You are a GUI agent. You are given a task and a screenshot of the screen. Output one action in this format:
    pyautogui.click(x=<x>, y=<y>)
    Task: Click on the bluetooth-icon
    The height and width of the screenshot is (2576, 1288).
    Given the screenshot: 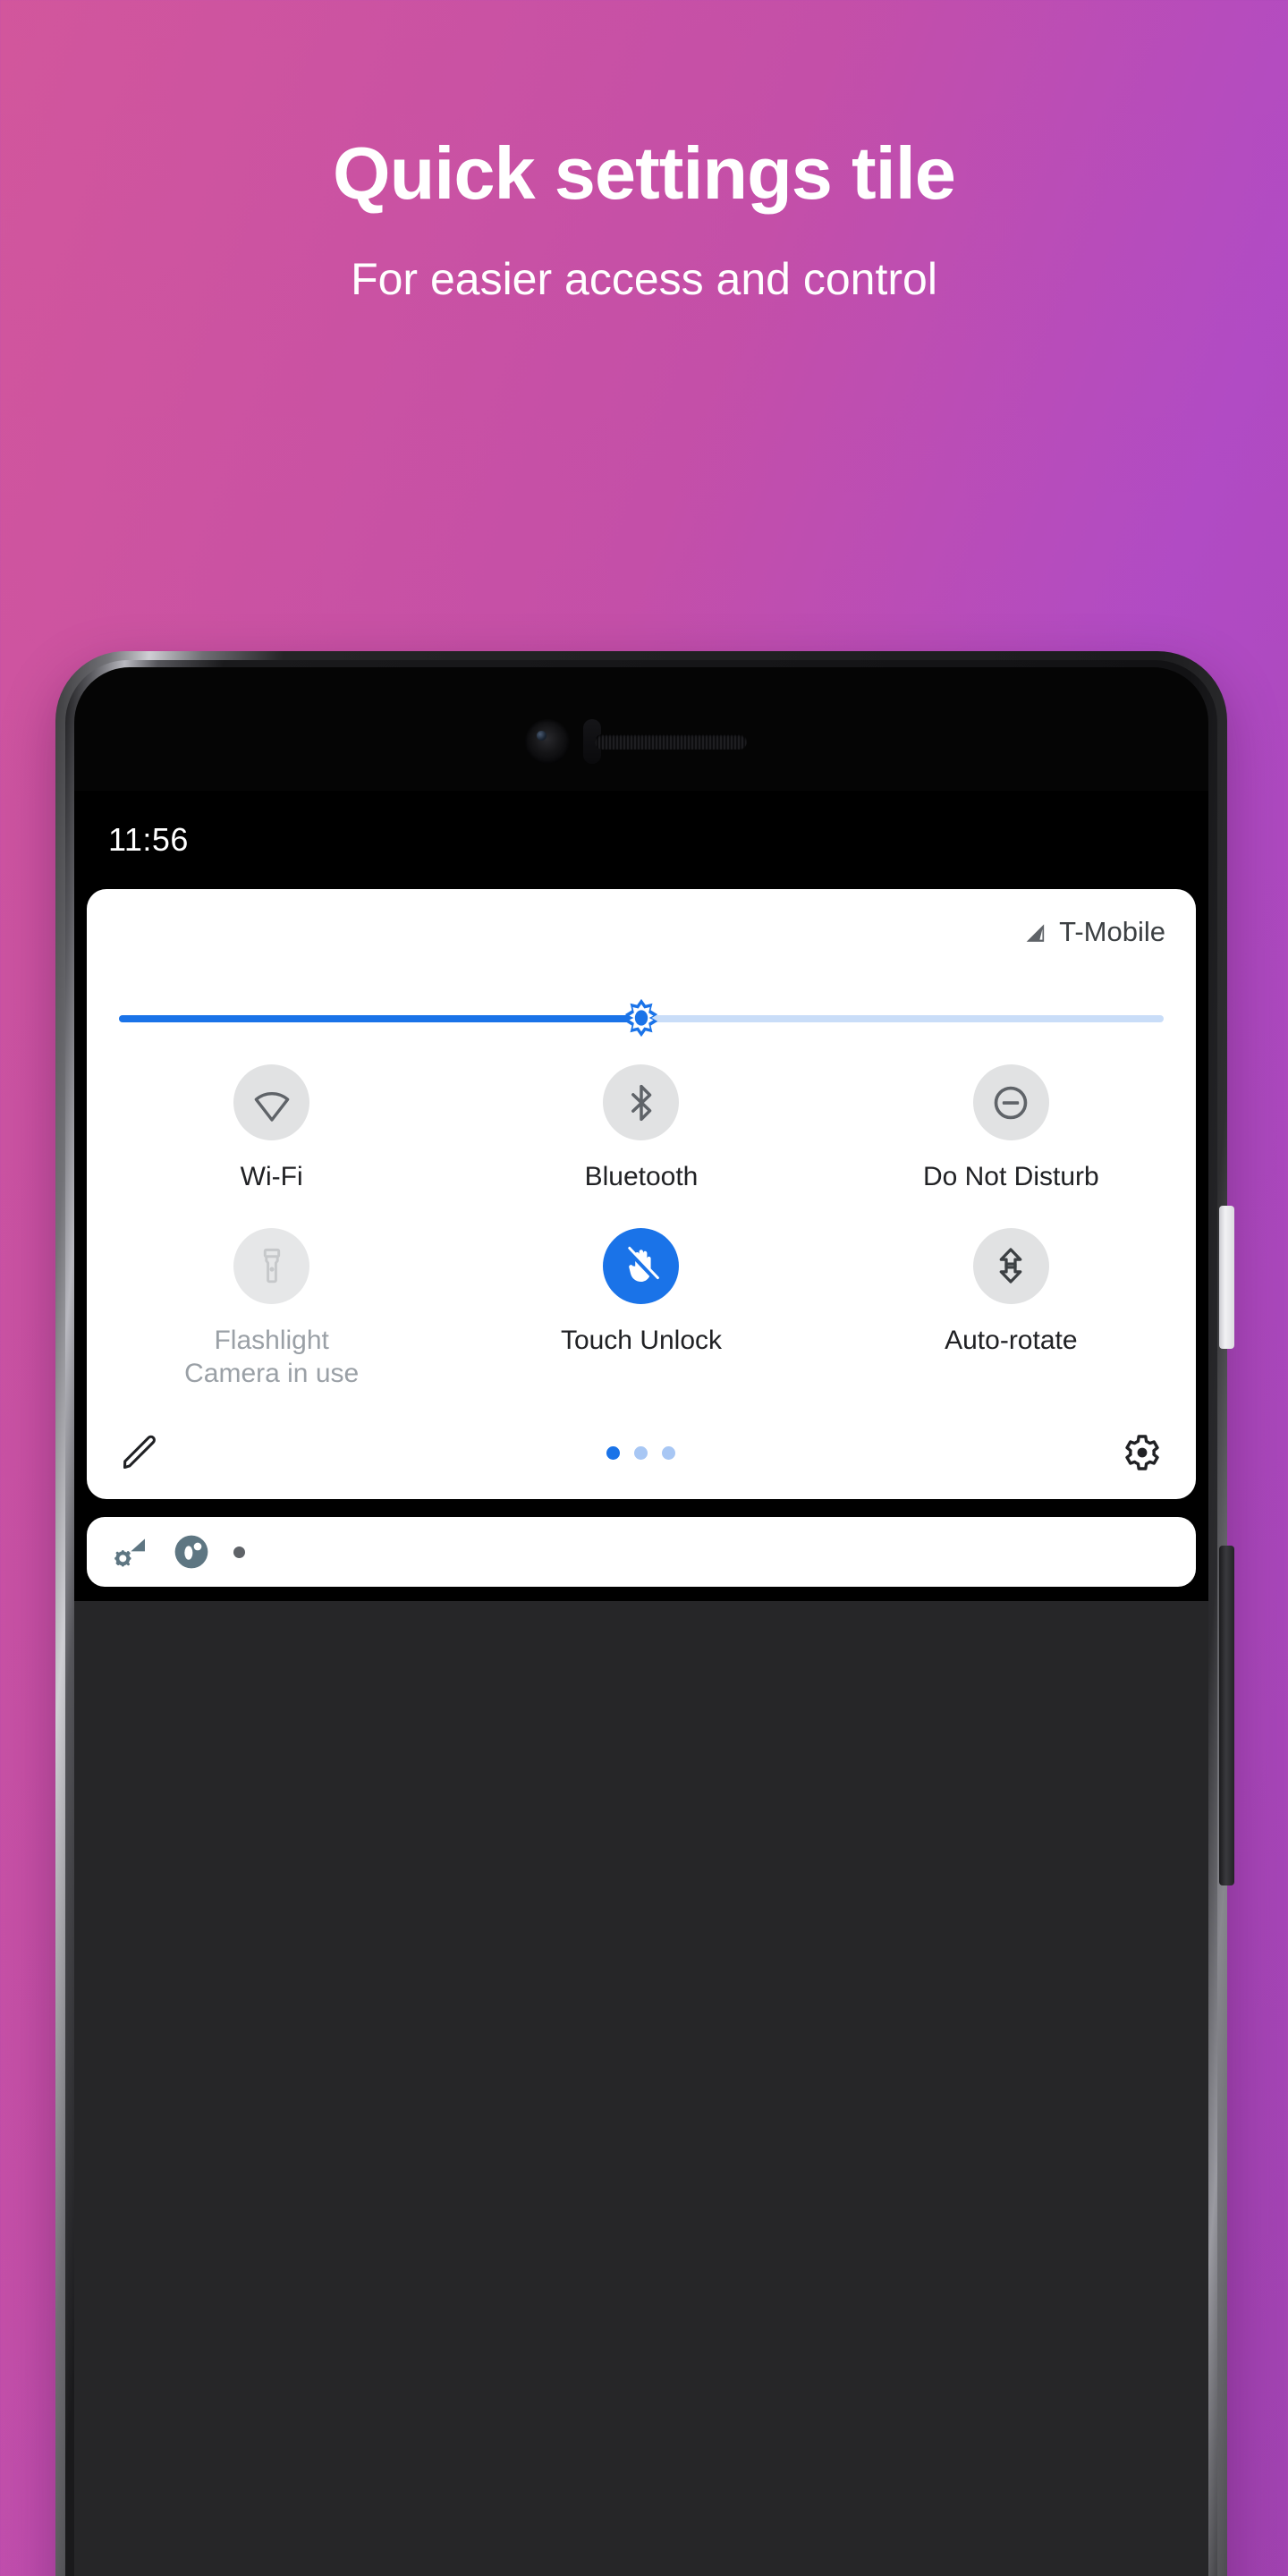 What is the action you would take?
    pyautogui.click(x=641, y=1102)
    